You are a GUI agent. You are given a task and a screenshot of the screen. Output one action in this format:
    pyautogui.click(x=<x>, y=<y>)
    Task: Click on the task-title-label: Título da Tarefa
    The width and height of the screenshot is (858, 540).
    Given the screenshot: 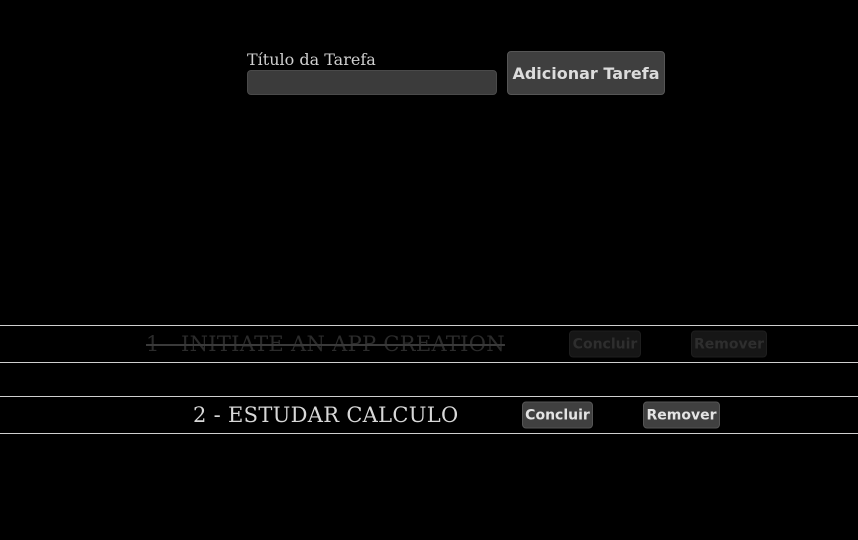 What is the action you would take?
    pyautogui.click(x=311, y=59)
    